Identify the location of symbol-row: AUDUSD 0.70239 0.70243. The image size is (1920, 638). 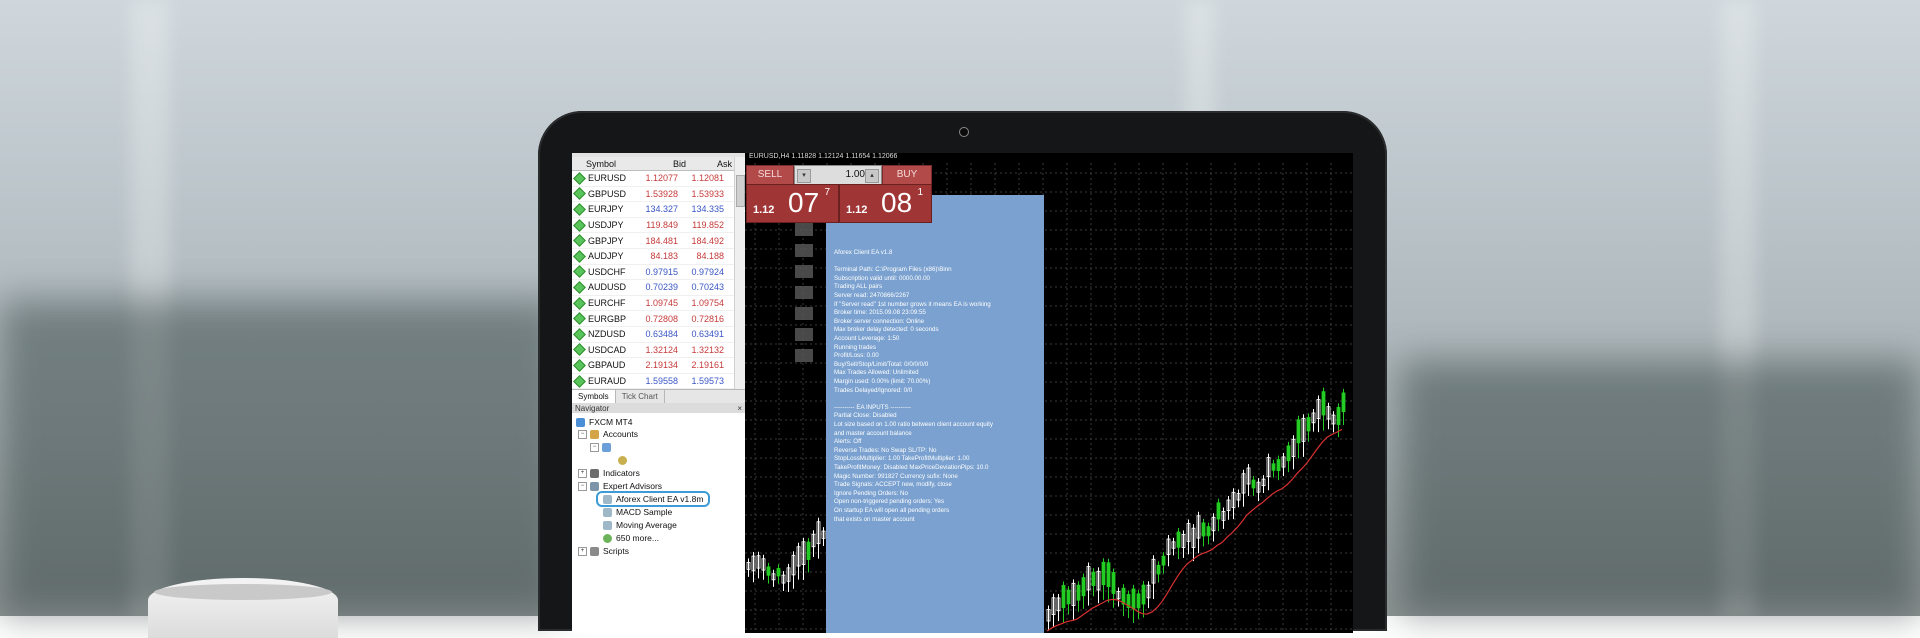
(658, 288).